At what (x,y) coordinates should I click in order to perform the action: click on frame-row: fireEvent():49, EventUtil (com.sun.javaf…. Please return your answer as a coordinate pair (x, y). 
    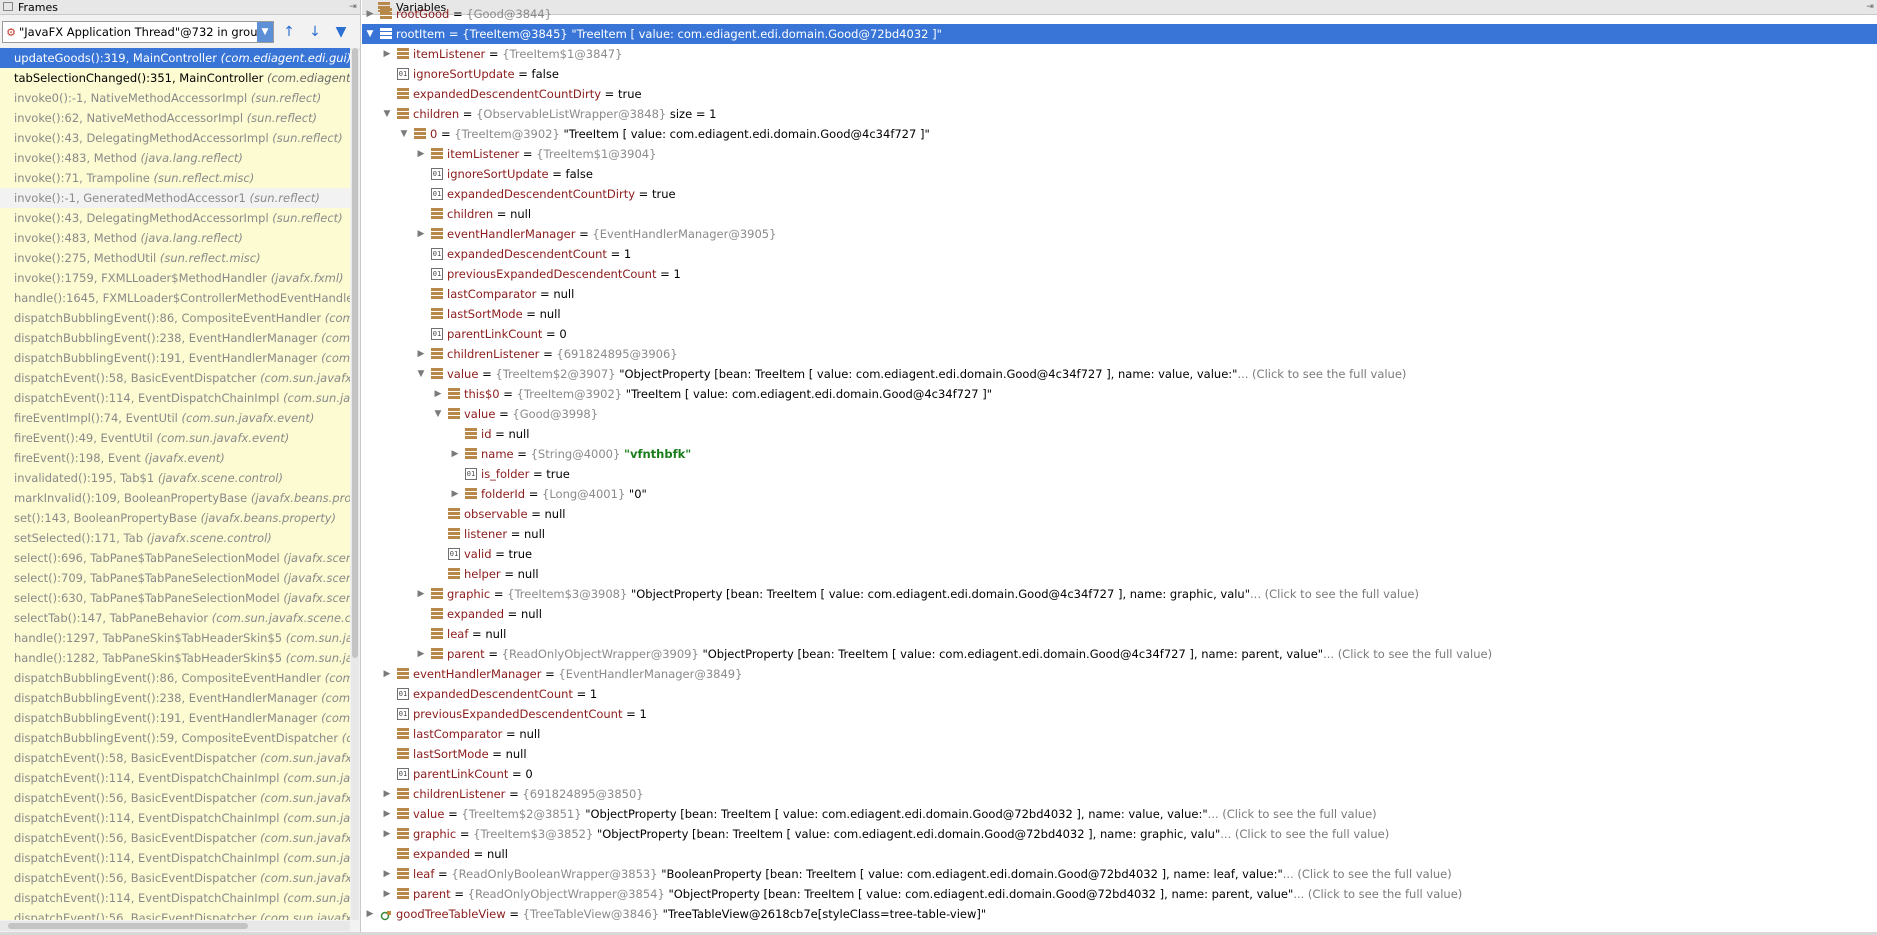
    Looking at the image, I should click on (175, 438).